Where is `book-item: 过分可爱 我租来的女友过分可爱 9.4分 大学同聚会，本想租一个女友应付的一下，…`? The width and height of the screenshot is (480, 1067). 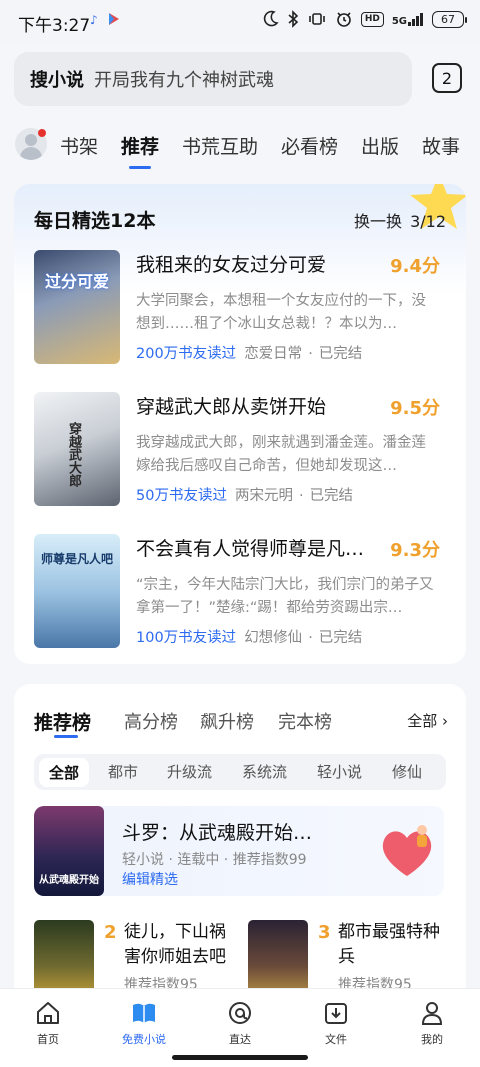 book-item: 过分可爱 我租来的女友过分可爱 9.4分 大学同聚会，本想租一个女友应付的一下，… is located at coordinates (237, 309).